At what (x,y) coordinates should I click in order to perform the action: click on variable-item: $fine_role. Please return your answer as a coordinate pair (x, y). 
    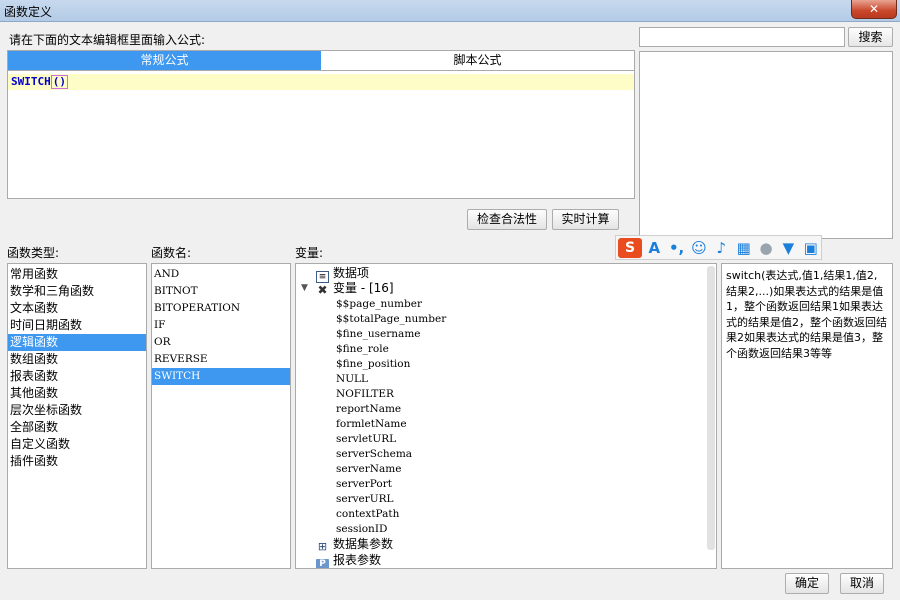
    Looking at the image, I should click on (362, 349).